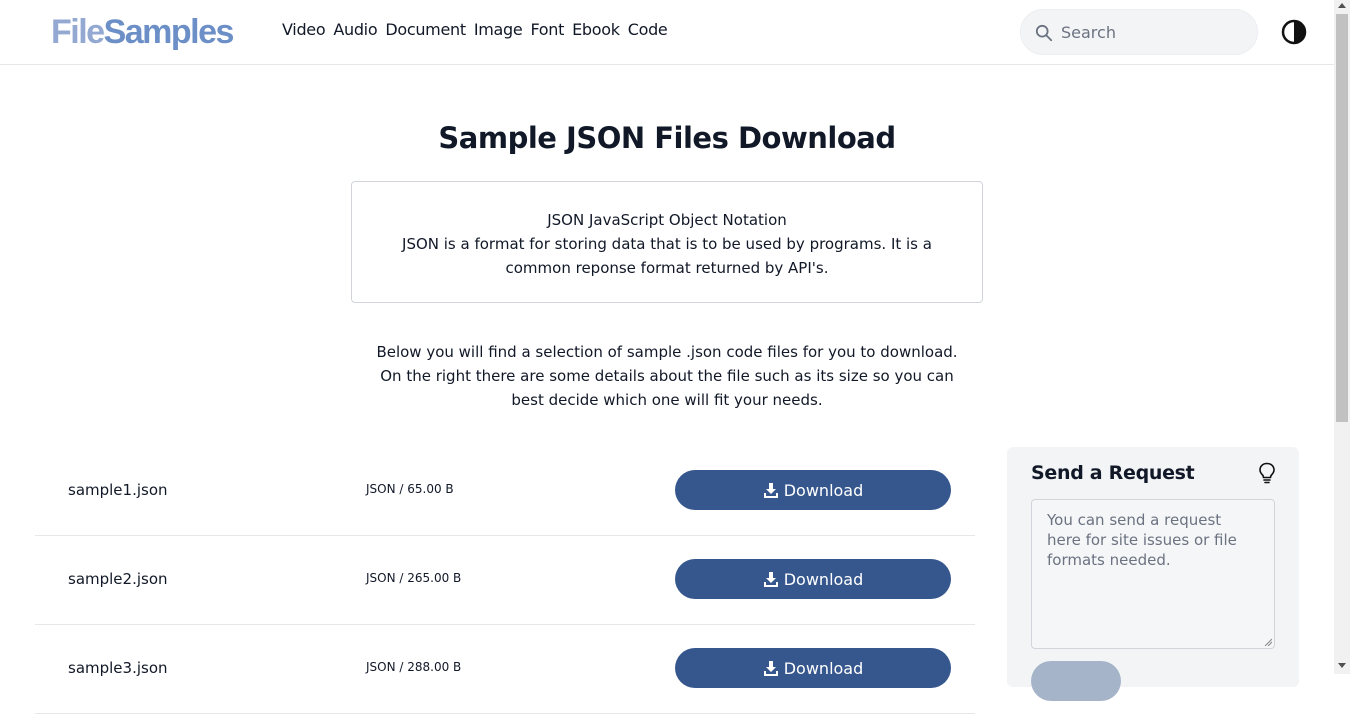  What do you see at coordinates (498, 29) in the screenshot?
I see `nav-image: Image` at bounding box center [498, 29].